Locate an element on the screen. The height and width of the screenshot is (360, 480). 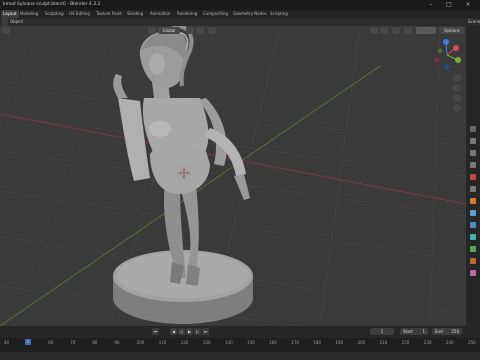
ruler-tick: 110 is located at coordinates (162, 342).